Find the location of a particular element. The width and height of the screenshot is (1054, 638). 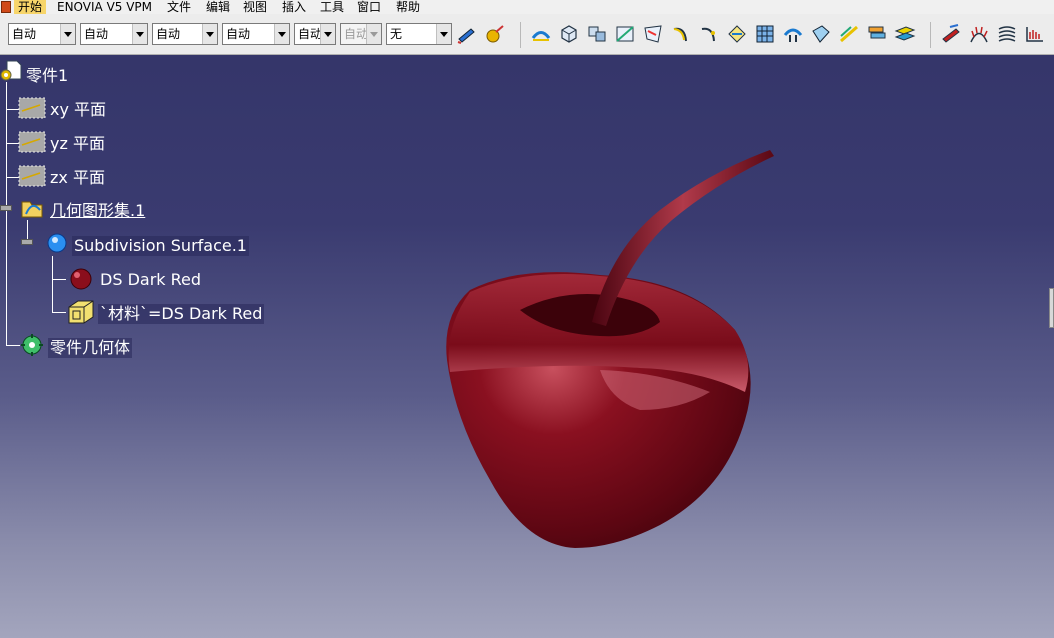

cube-icon is located at coordinates (569, 34).